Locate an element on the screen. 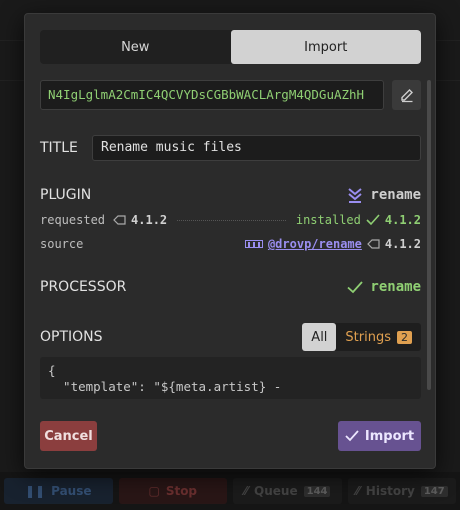  source-row: source @drovp/rename 4.1.2 is located at coordinates (230, 244).